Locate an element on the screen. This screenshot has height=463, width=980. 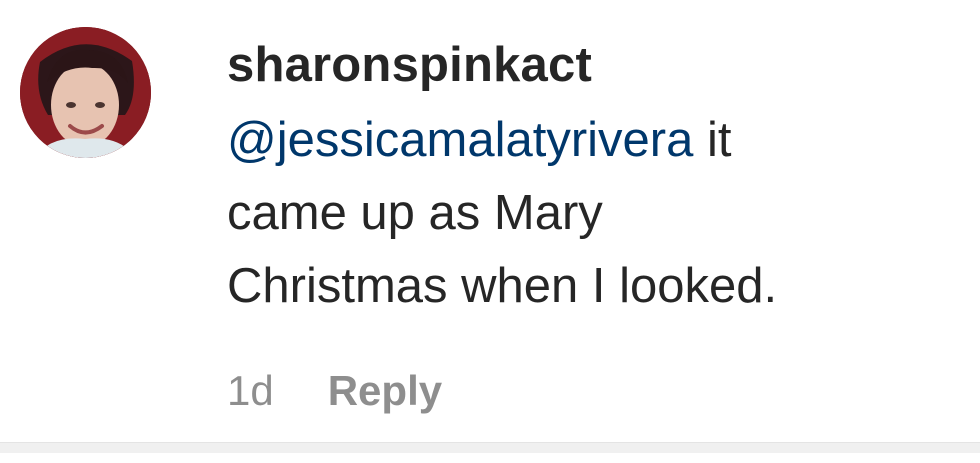
reply-button: Reply is located at coordinates (385, 391).